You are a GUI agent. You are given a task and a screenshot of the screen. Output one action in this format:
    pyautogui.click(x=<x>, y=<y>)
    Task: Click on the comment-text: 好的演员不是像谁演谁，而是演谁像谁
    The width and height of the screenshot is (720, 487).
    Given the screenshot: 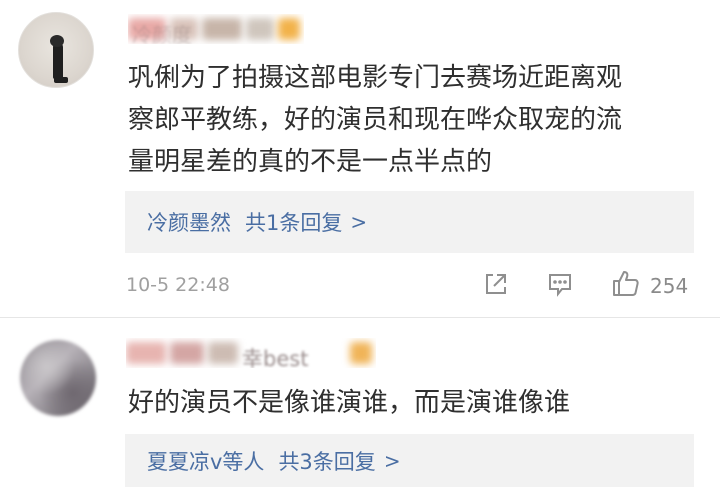 What is the action you would take?
    pyautogui.click(x=349, y=403)
    